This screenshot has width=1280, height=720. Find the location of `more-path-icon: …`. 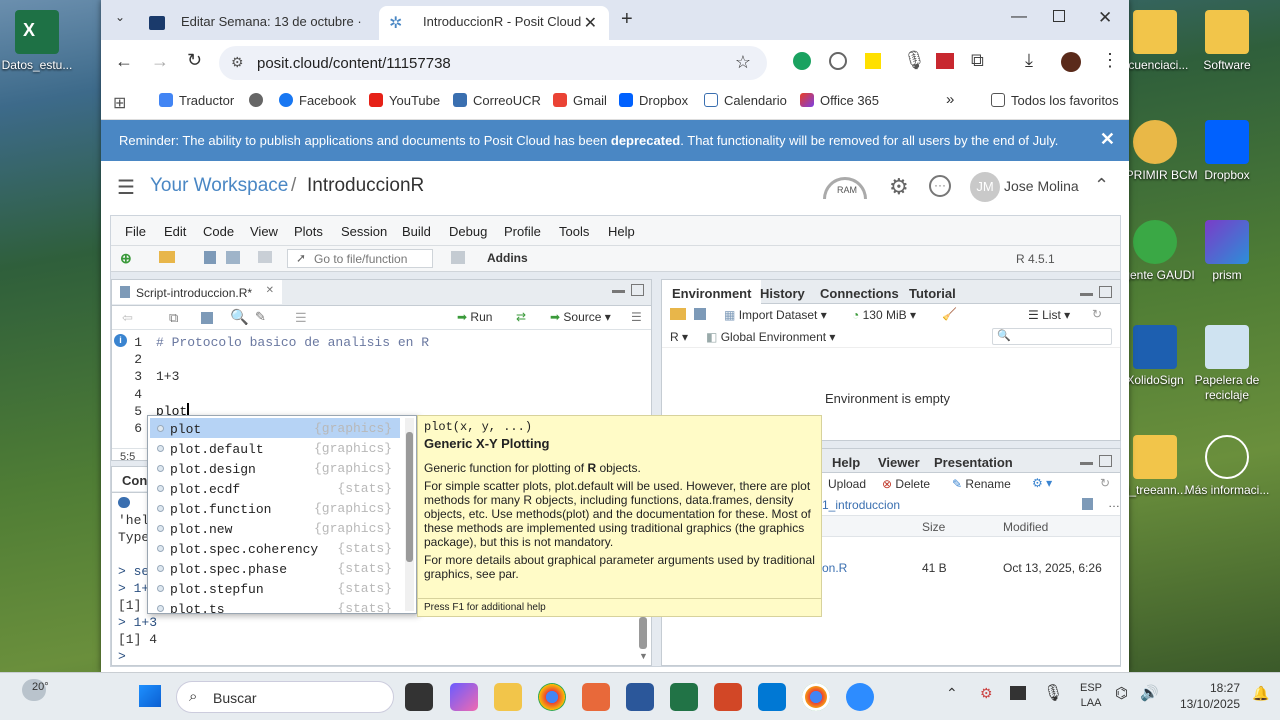

more-path-icon: … is located at coordinates (1114, 503).